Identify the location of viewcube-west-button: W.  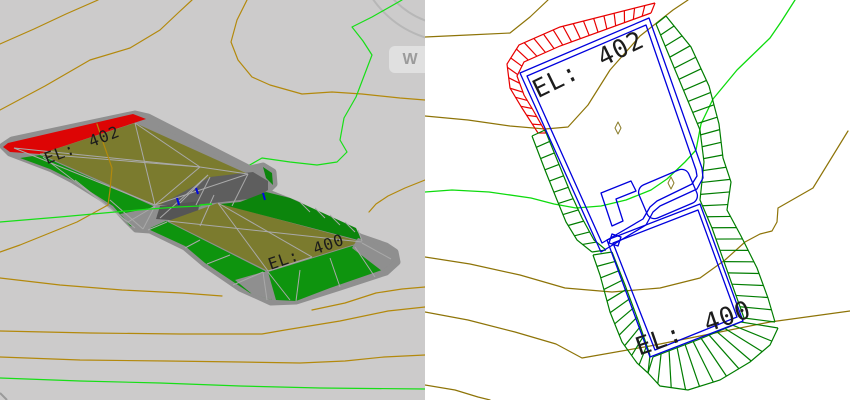
(407, 59).